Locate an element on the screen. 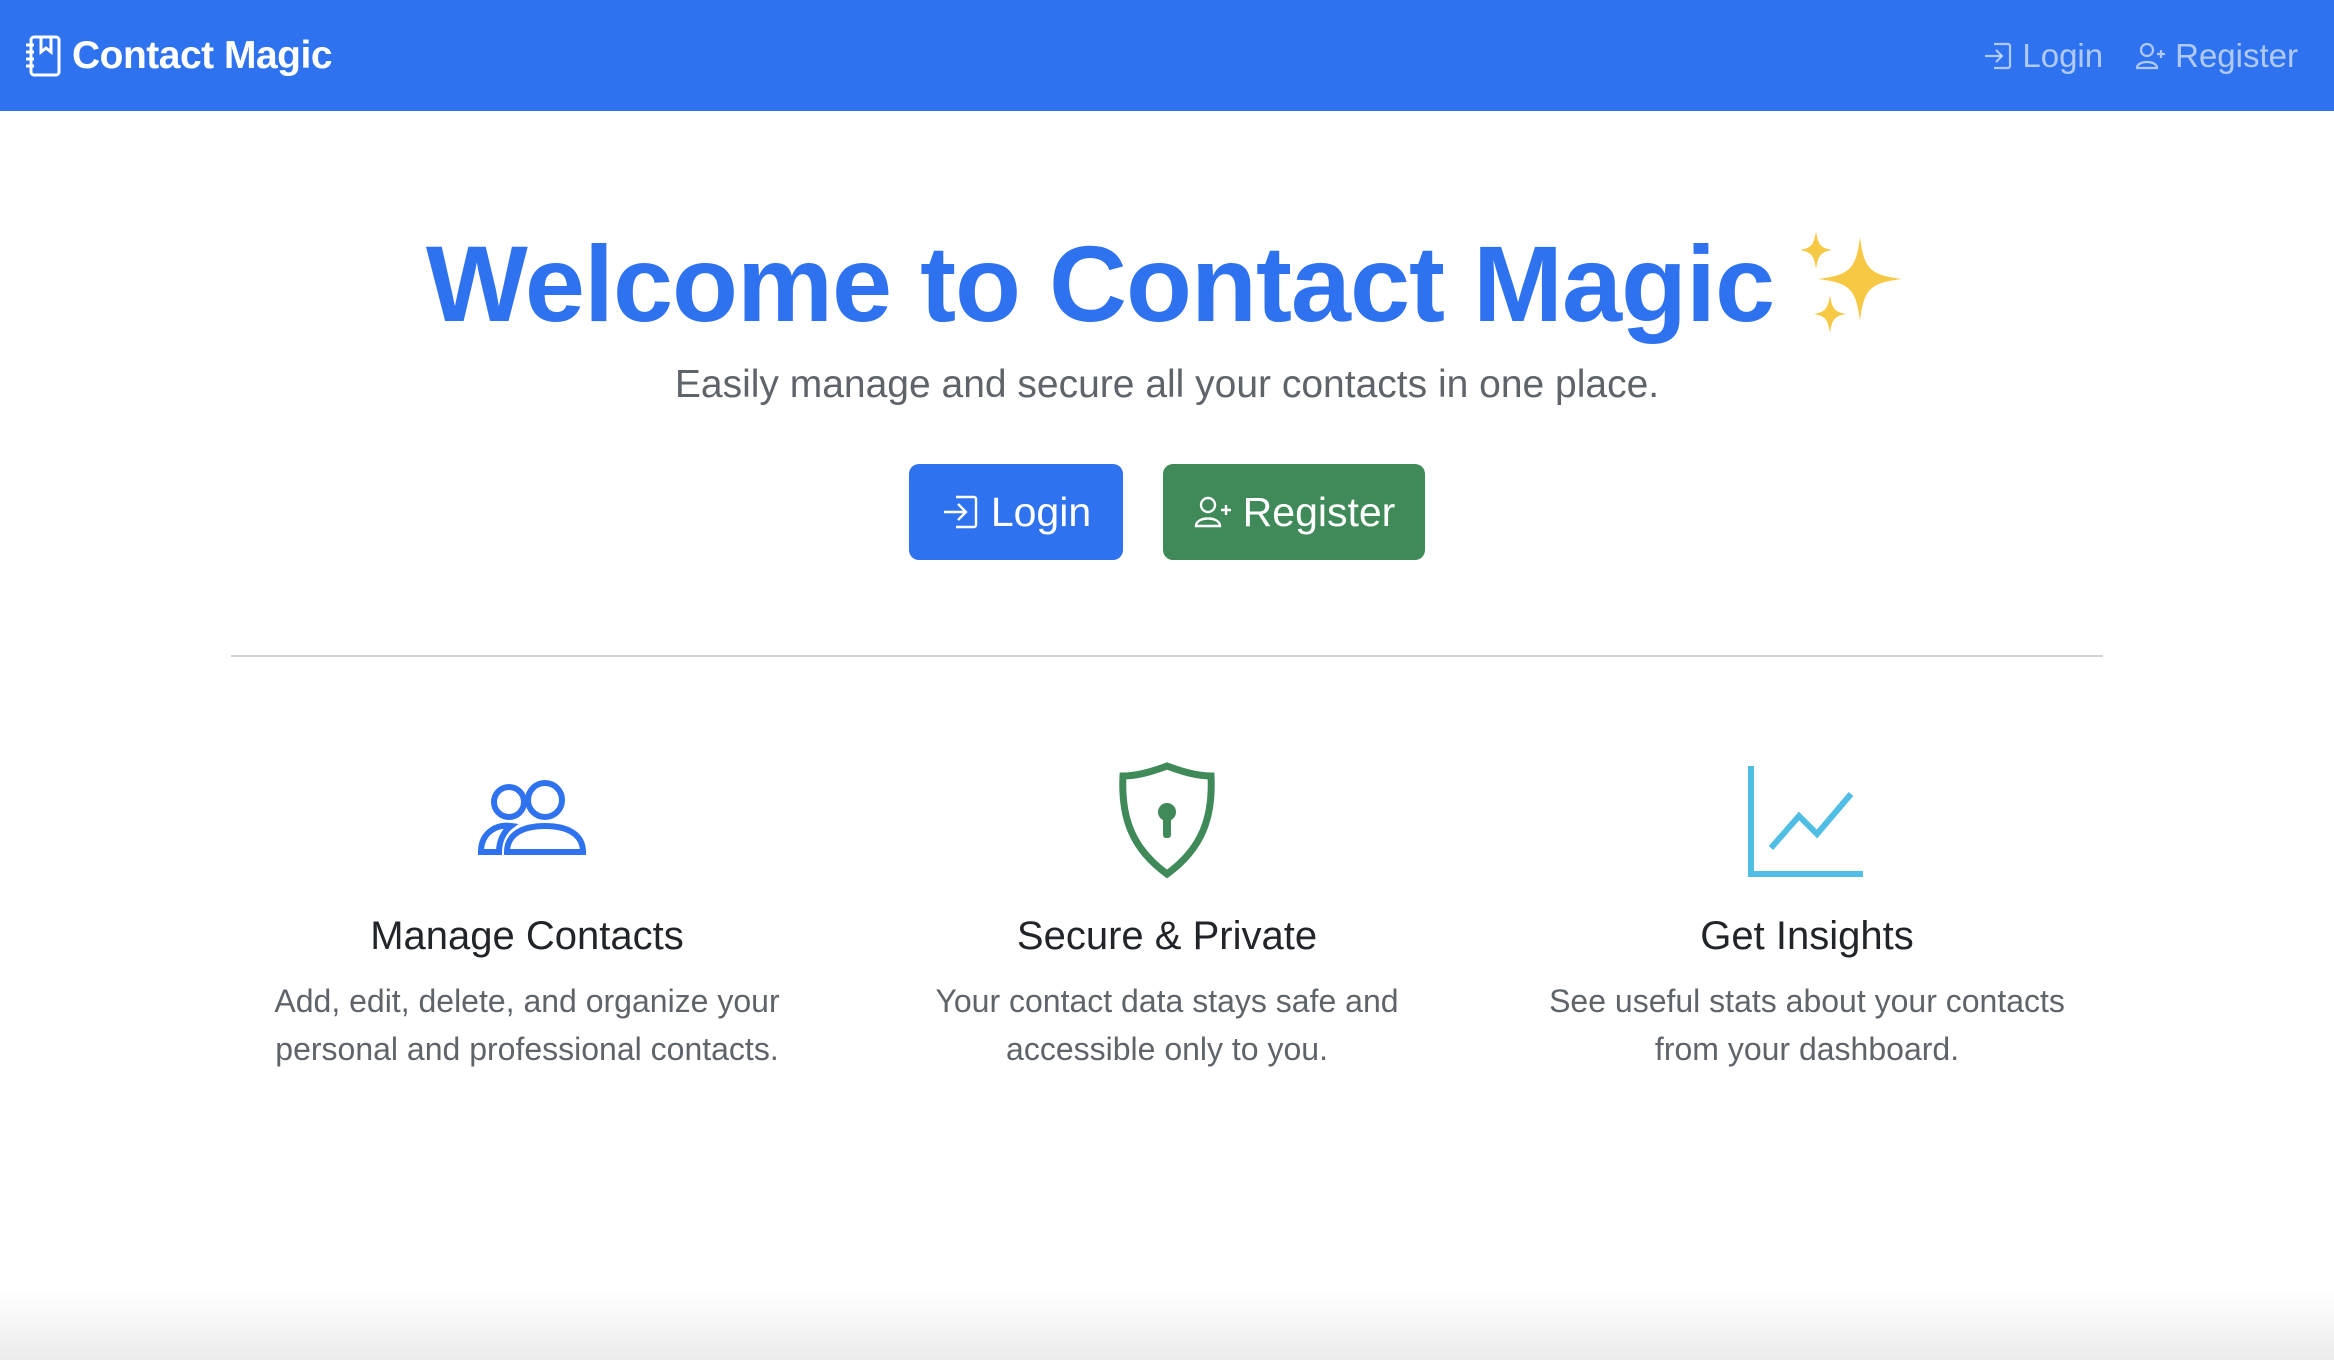 The height and width of the screenshot is (1360, 2334). feature-title: Get Insights is located at coordinates (1807, 936).